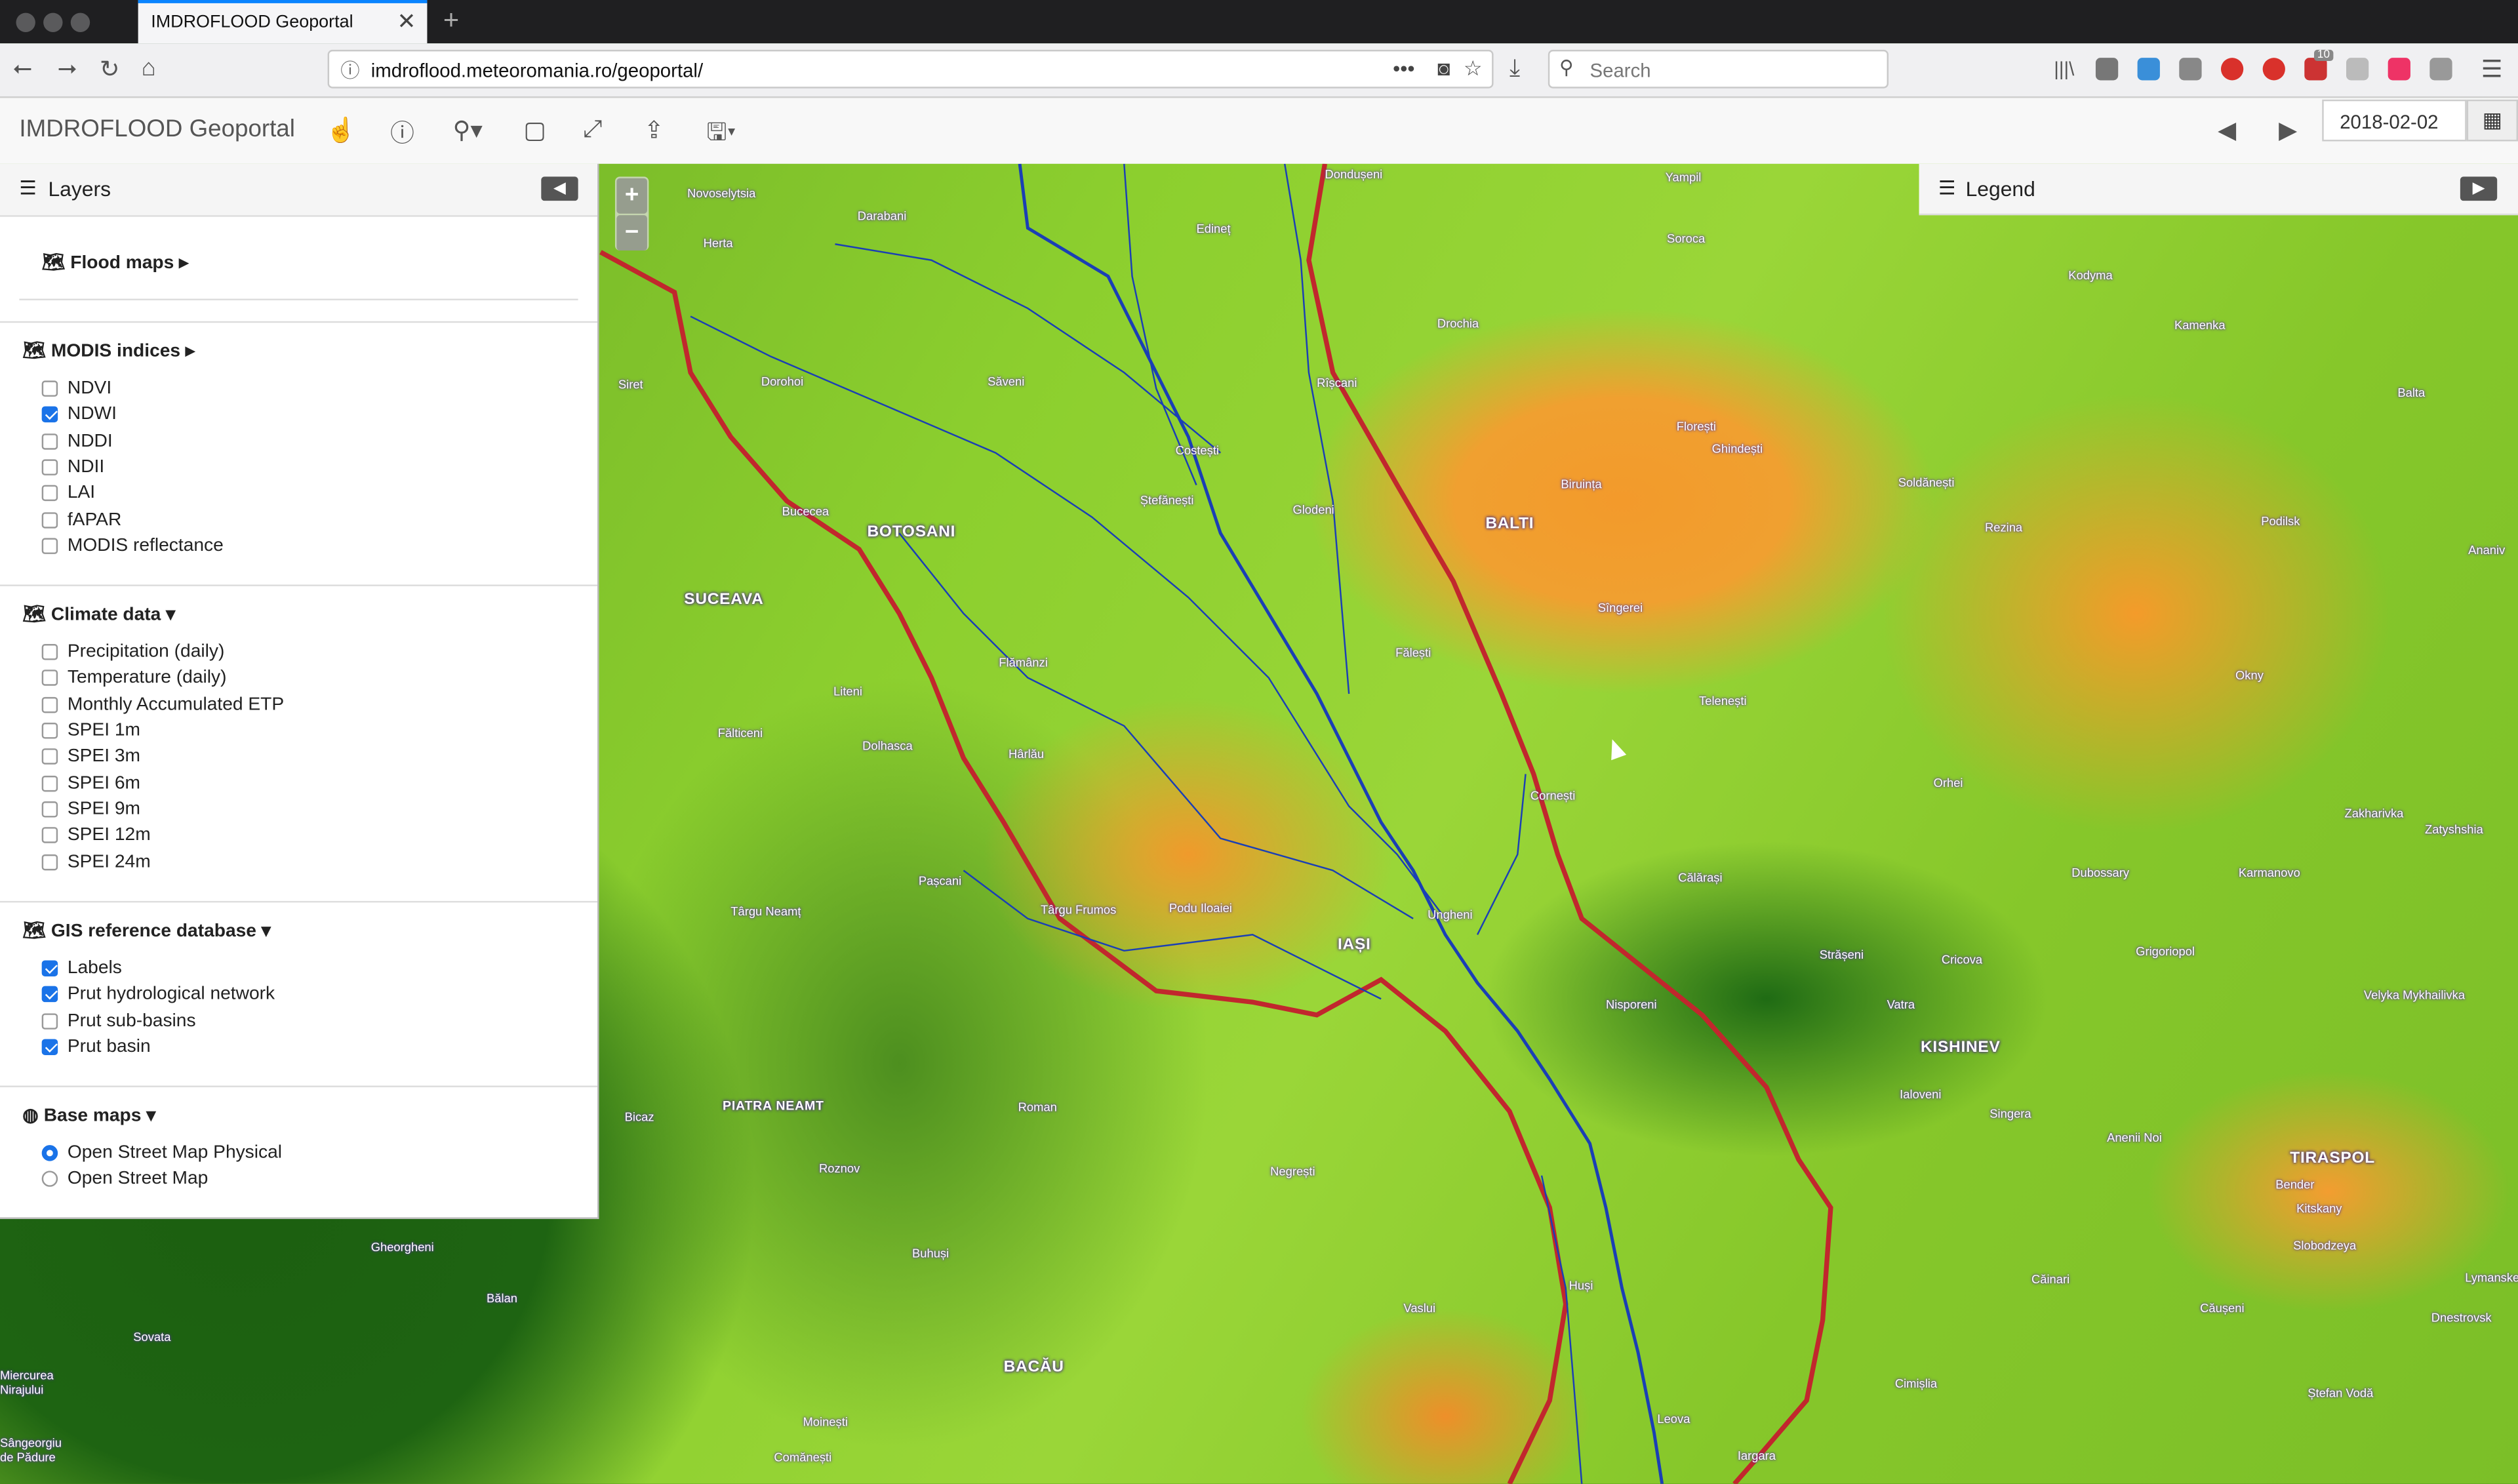  Describe the element at coordinates (149, 68) in the screenshot. I see `home-icon: ⌂` at that location.